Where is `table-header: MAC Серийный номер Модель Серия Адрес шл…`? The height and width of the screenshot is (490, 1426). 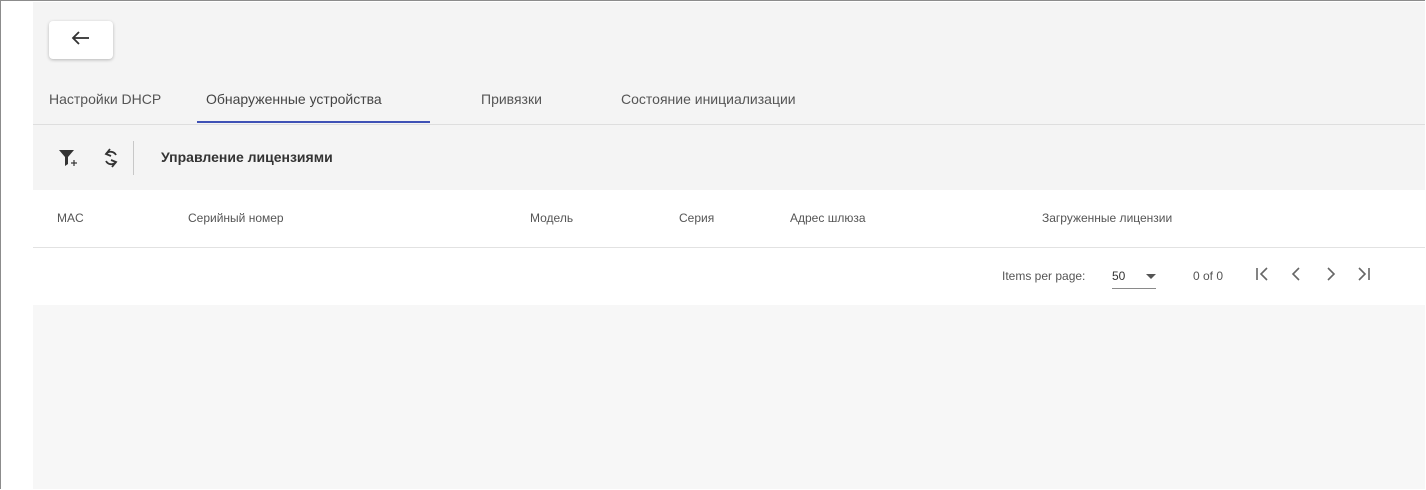 table-header: MAC Серийный номер Модель Серия Адрес шл… is located at coordinates (729, 219).